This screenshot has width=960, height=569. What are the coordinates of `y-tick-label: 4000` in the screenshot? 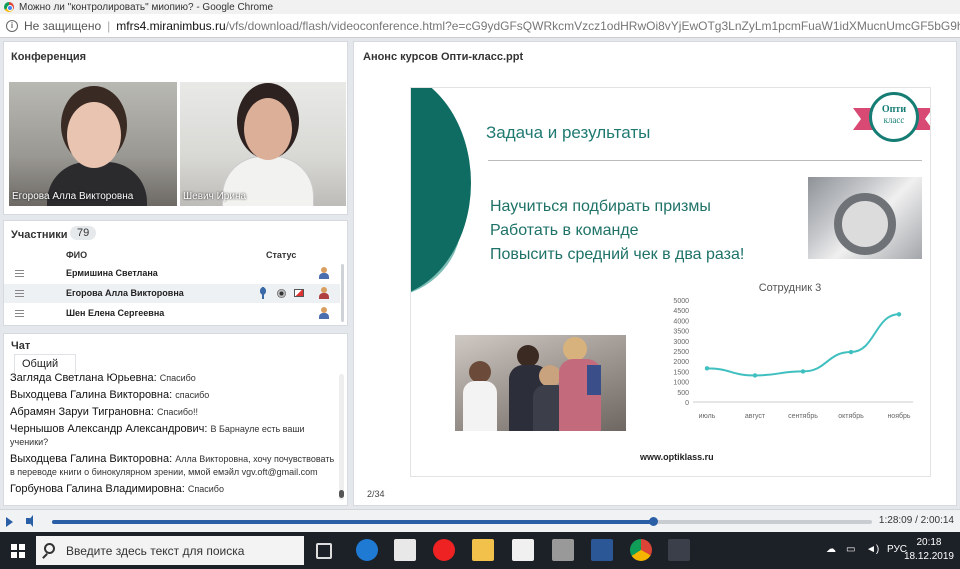 It's located at (681, 321).